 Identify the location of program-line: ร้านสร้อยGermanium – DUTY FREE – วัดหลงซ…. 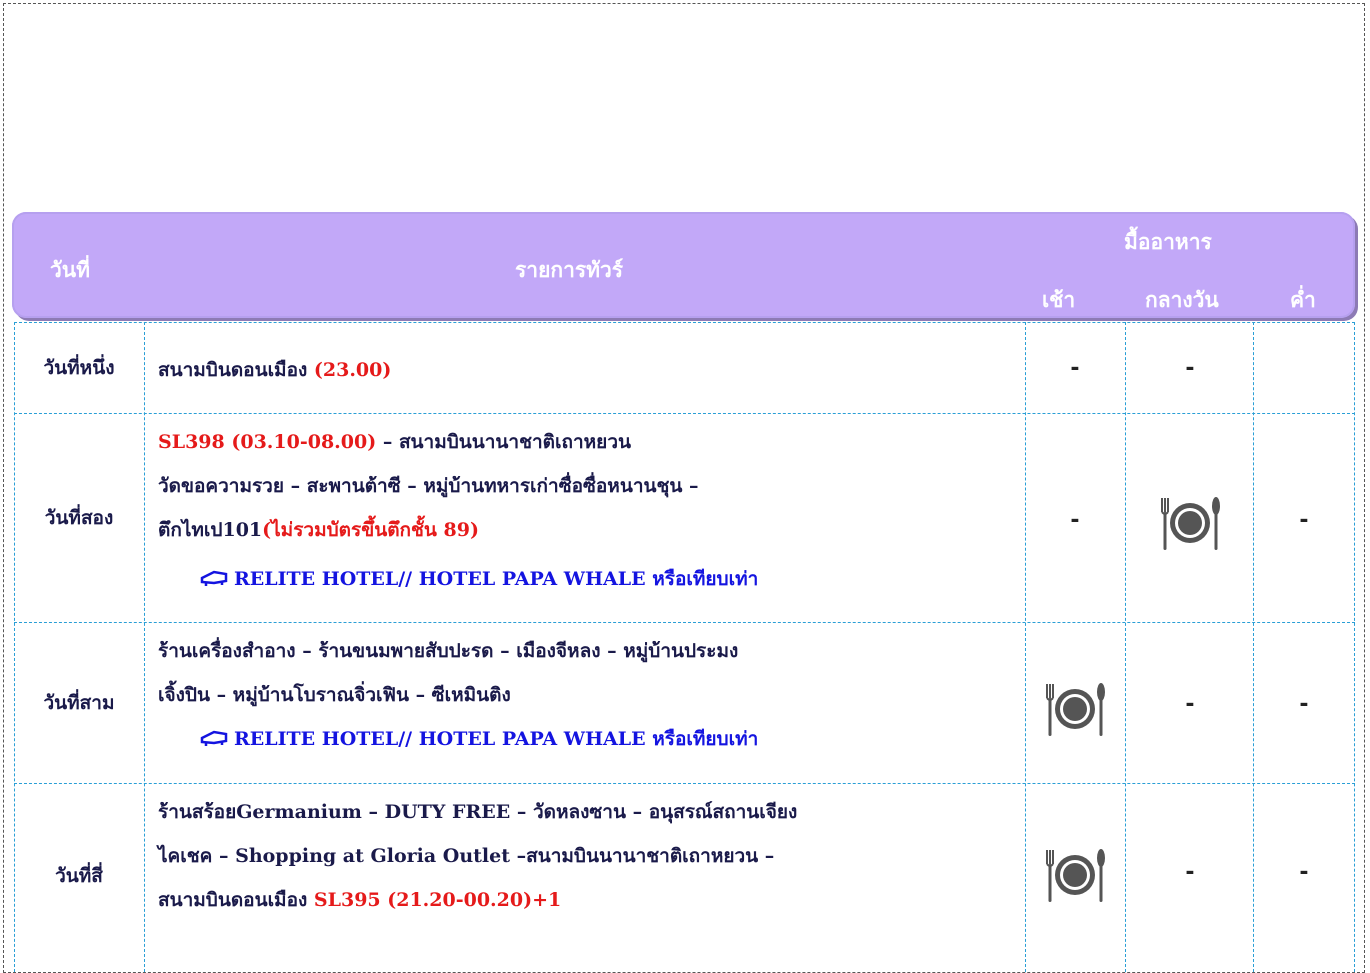
(478, 812).